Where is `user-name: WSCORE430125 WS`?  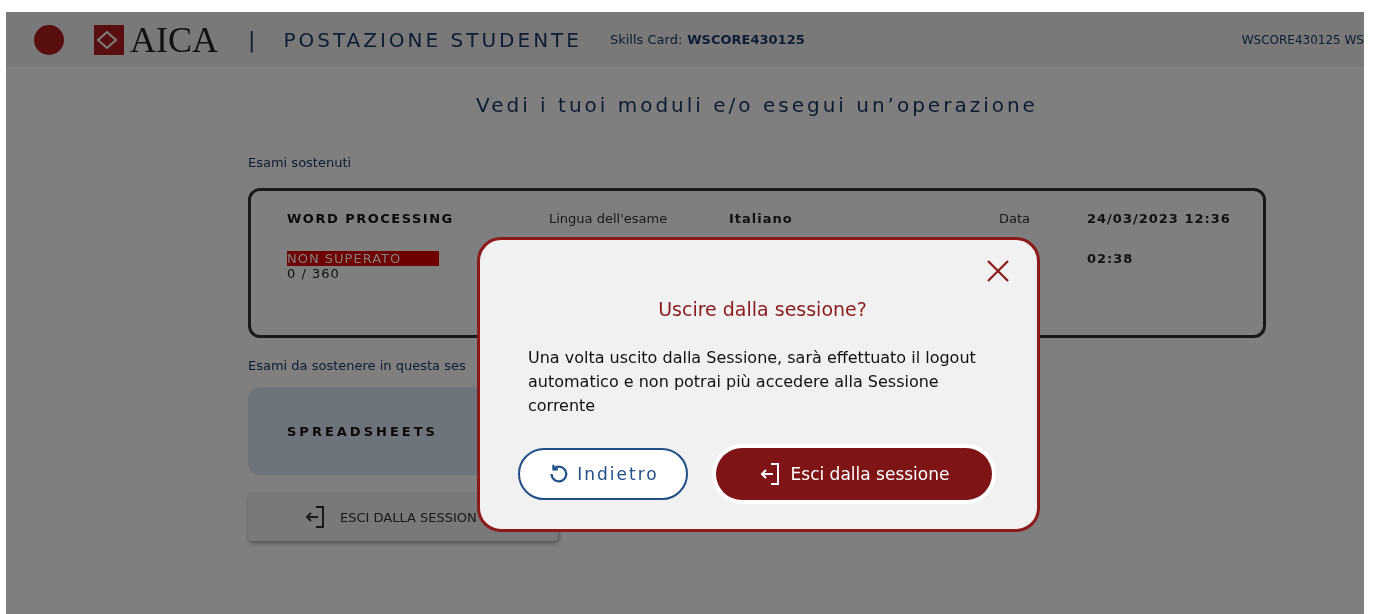 user-name: WSCORE430125 WS is located at coordinates (1302, 39).